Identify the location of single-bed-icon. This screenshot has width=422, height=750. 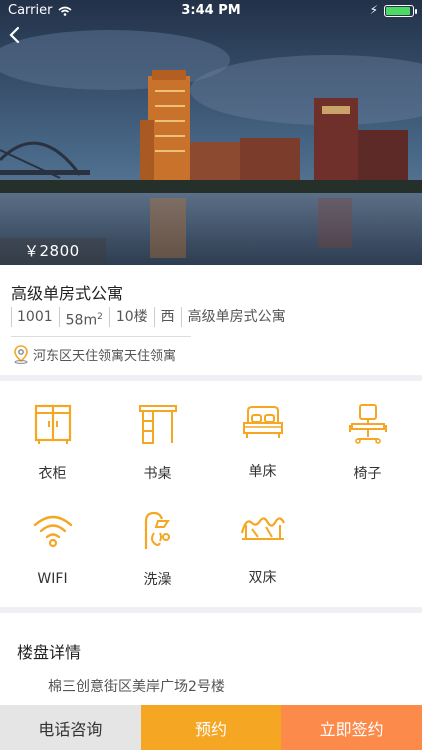
(263, 423).